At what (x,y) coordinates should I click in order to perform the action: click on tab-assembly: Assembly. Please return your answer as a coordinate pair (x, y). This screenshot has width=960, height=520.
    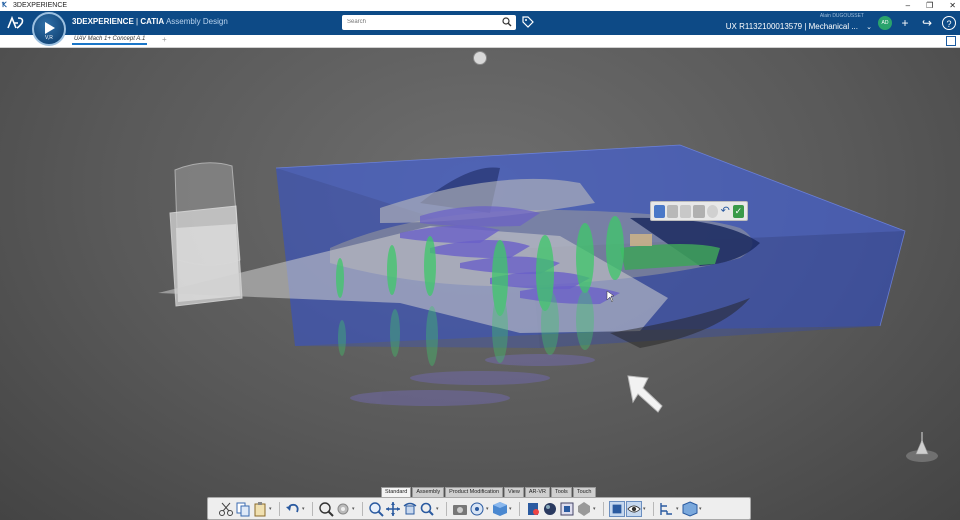
    Looking at the image, I should click on (428, 492).